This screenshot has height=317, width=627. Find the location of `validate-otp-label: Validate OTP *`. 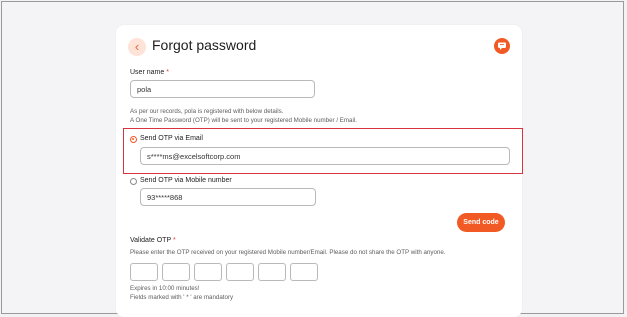

validate-otp-label: Validate OTP * is located at coordinates (153, 240).